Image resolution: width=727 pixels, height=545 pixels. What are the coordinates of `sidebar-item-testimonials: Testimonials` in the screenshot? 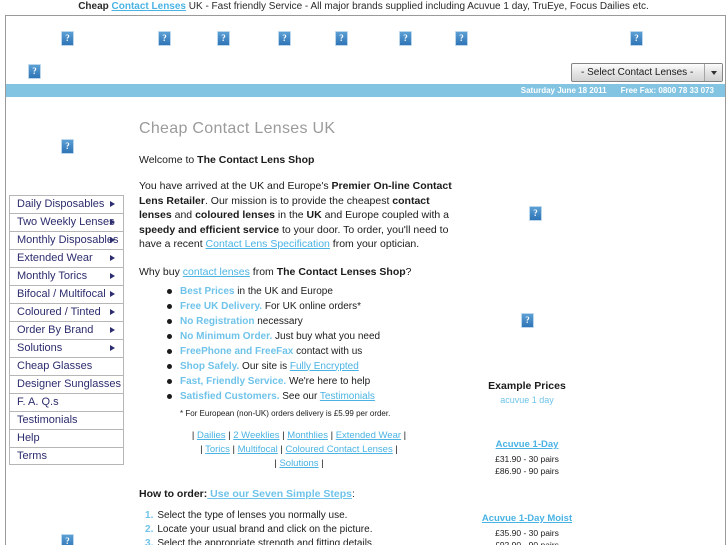 It's located at (66, 420).